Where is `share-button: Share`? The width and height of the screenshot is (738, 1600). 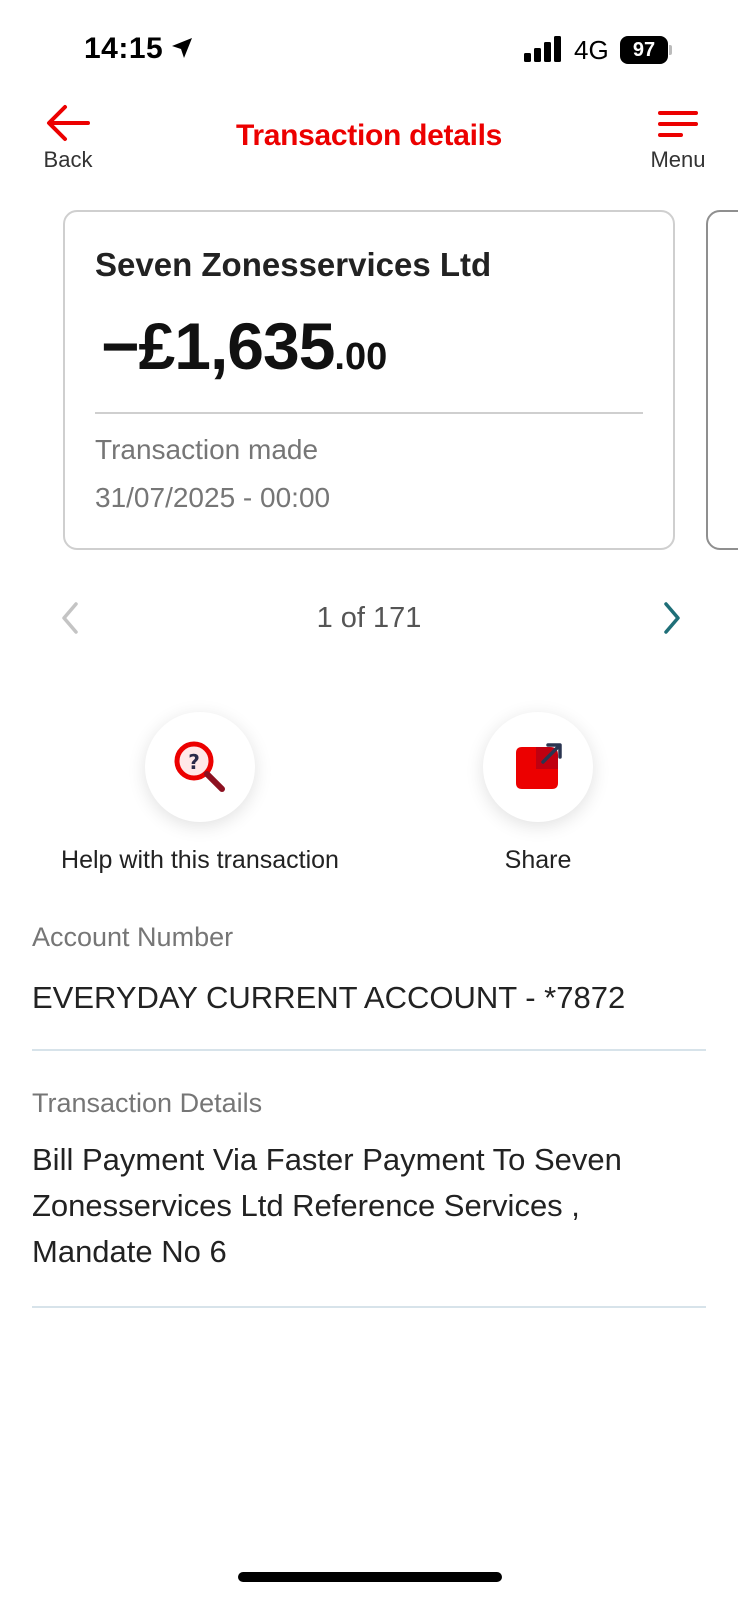 share-button: Share is located at coordinates (538, 793).